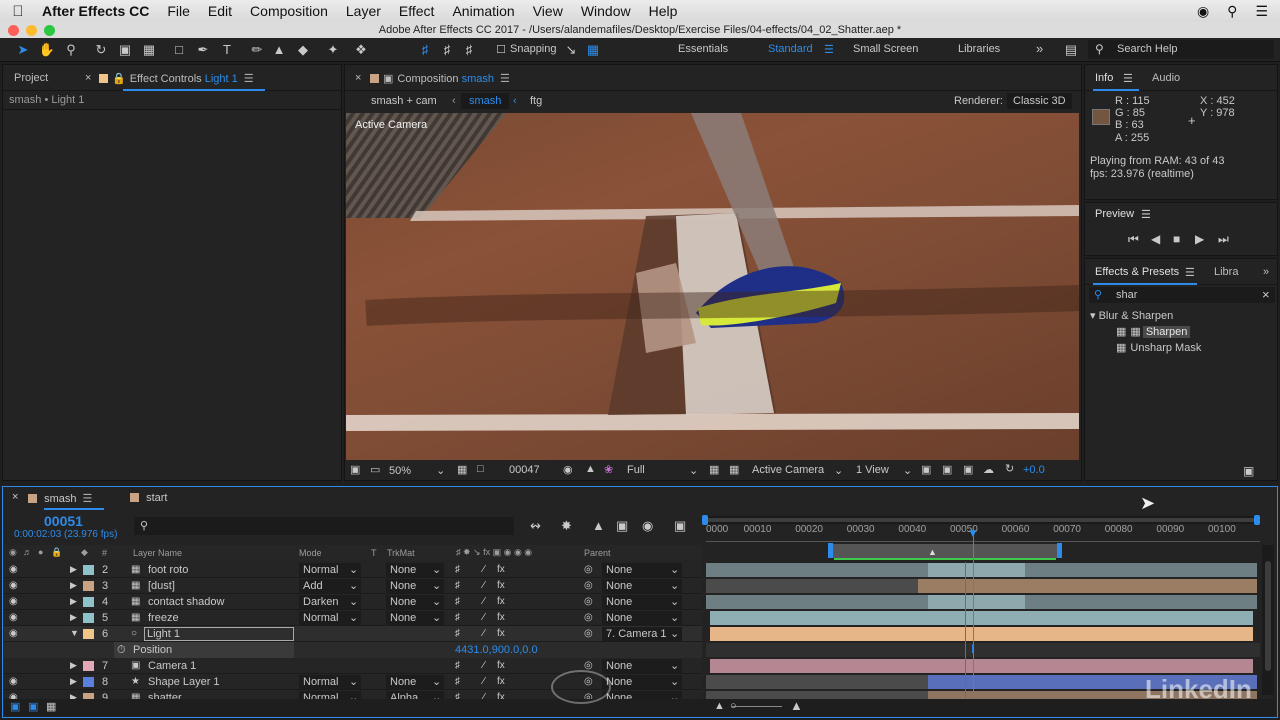 This screenshot has width=1280, height=720. Describe the element at coordinates (330, 602) in the screenshot. I see `layer-mode-dropdown: Darken ⌄` at that location.